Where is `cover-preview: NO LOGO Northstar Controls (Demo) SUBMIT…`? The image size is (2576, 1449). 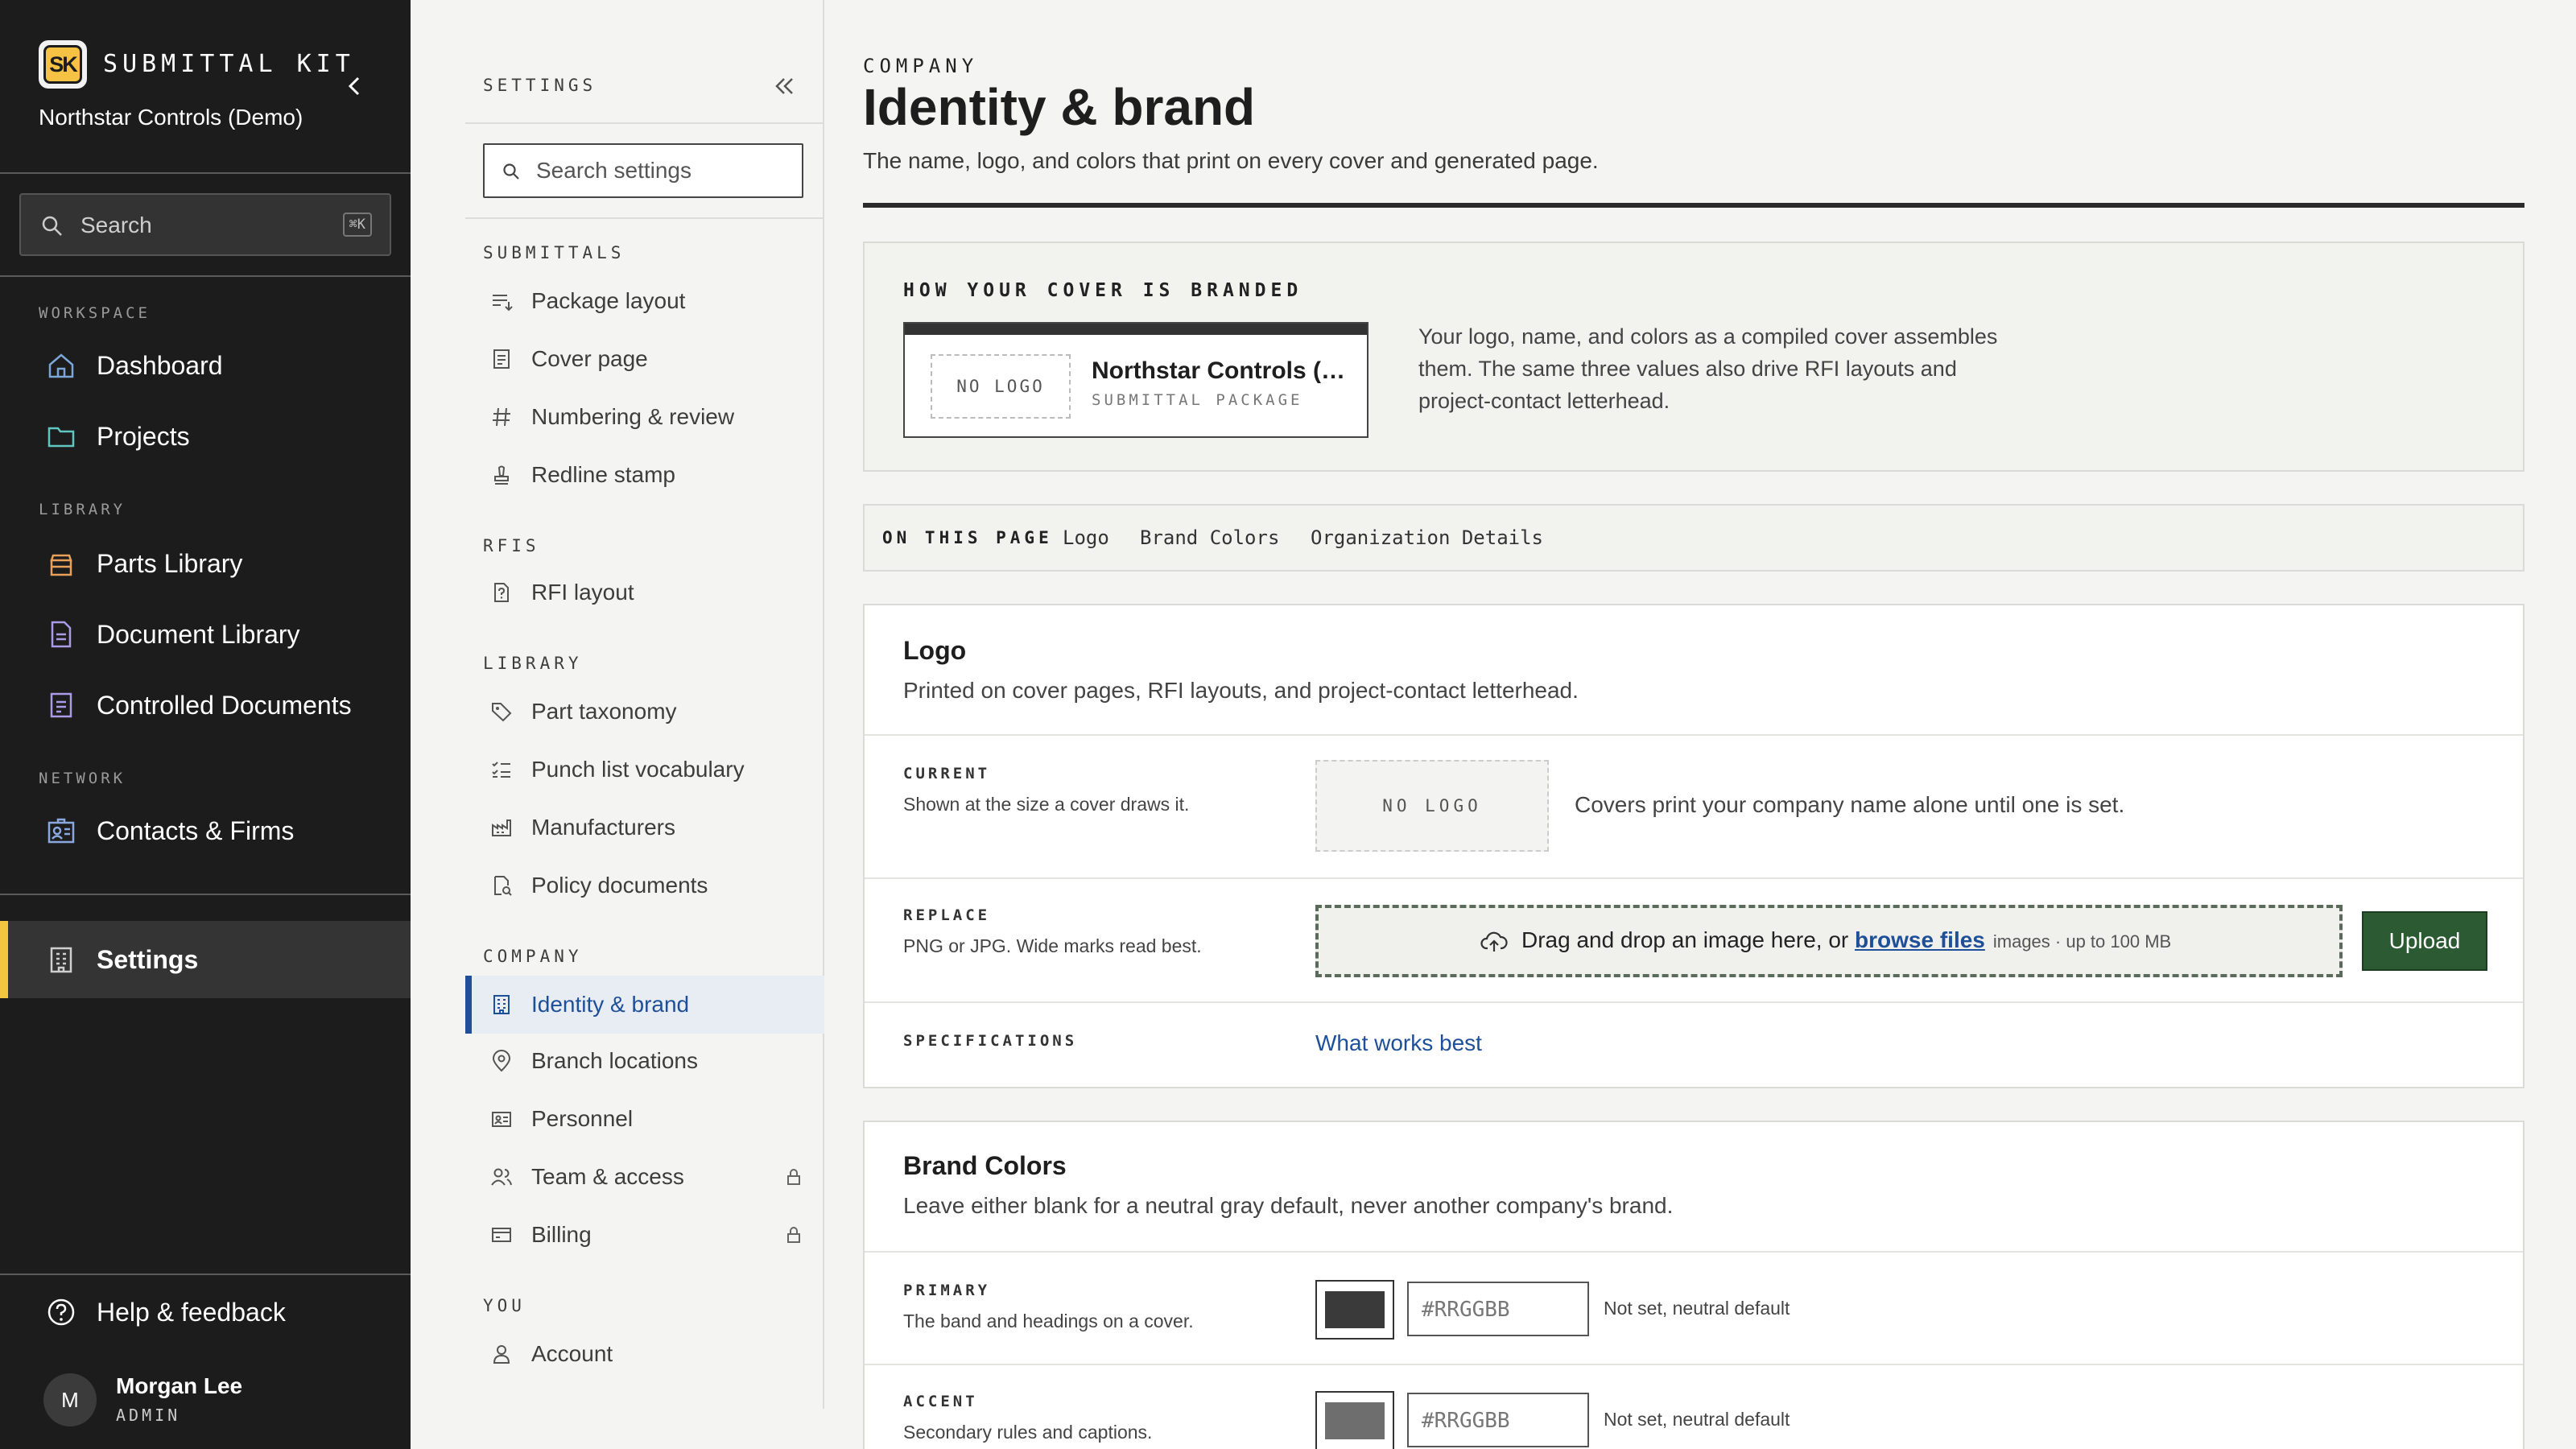 cover-preview: NO LOGO Northstar Controls (Demo) SUBMIT… is located at coordinates (1135, 380).